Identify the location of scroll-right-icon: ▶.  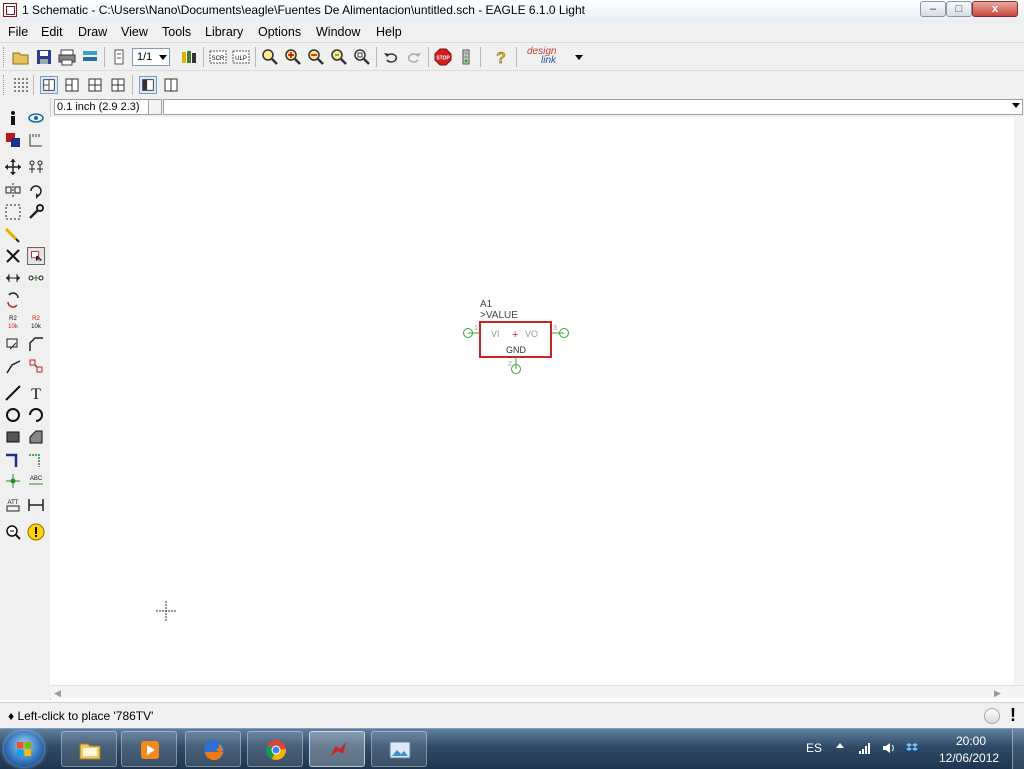
(997, 693).